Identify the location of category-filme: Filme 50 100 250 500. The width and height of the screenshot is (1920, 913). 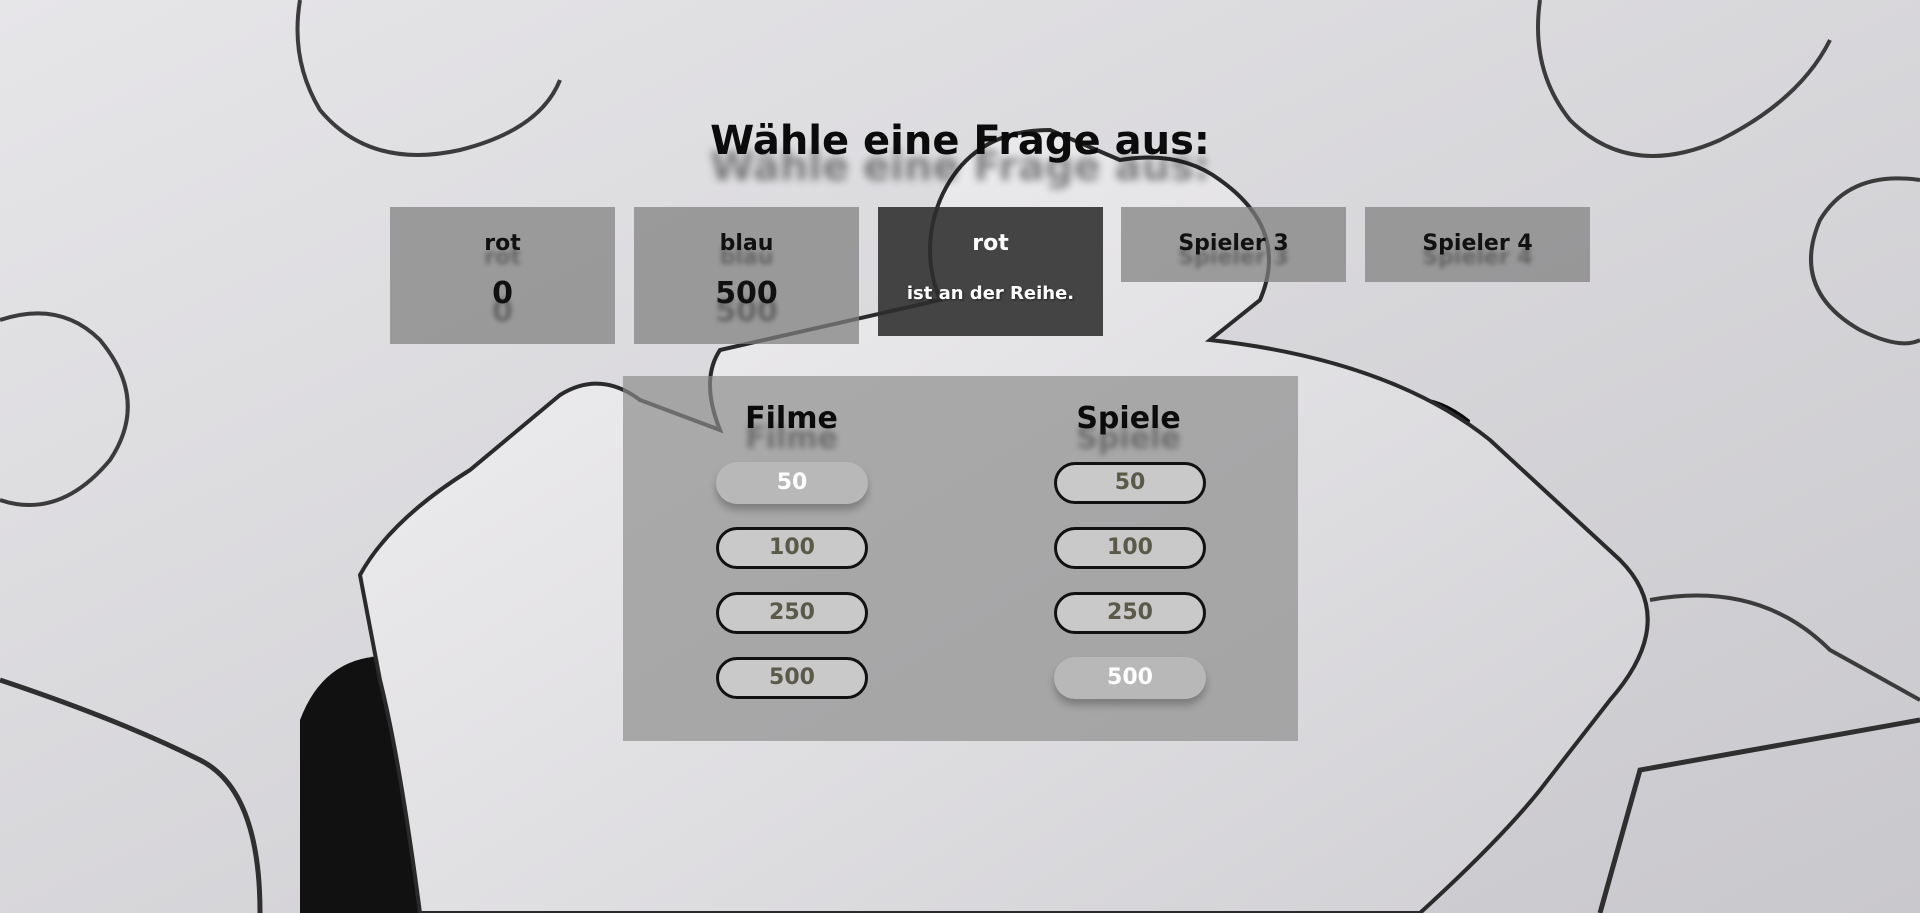
(791, 537).